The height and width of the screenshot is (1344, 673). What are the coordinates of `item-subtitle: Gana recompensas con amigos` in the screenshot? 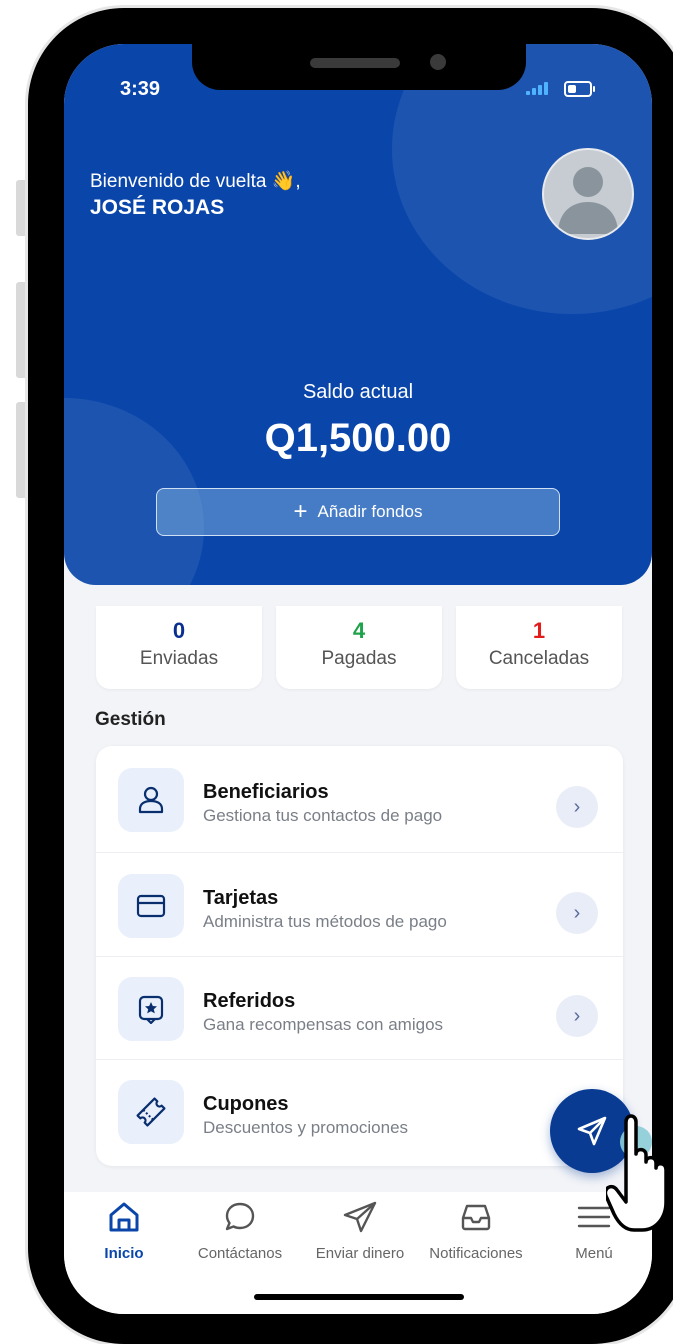 It's located at (323, 1024).